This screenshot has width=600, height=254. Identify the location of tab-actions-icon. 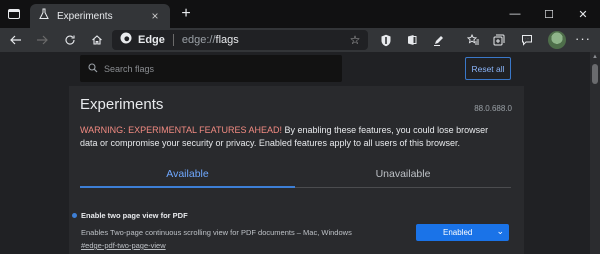
(14, 14).